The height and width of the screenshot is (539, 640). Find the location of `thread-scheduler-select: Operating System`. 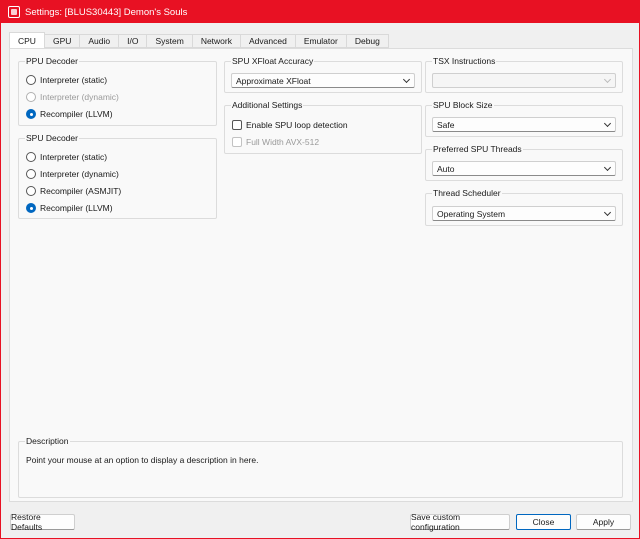

thread-scheduler-select: Operating System is located at coordinates (524, 213).